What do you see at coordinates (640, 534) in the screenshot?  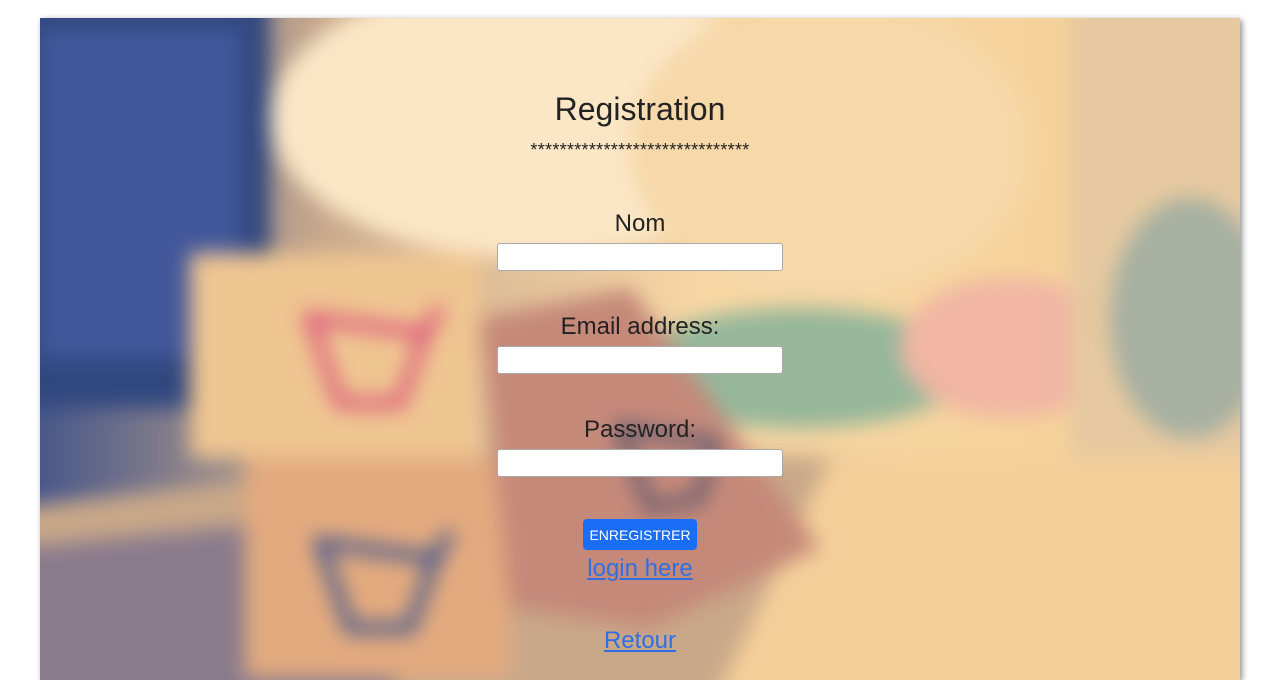 I see `register-button: ENREGISTRER` at bounding box center [640, 534].